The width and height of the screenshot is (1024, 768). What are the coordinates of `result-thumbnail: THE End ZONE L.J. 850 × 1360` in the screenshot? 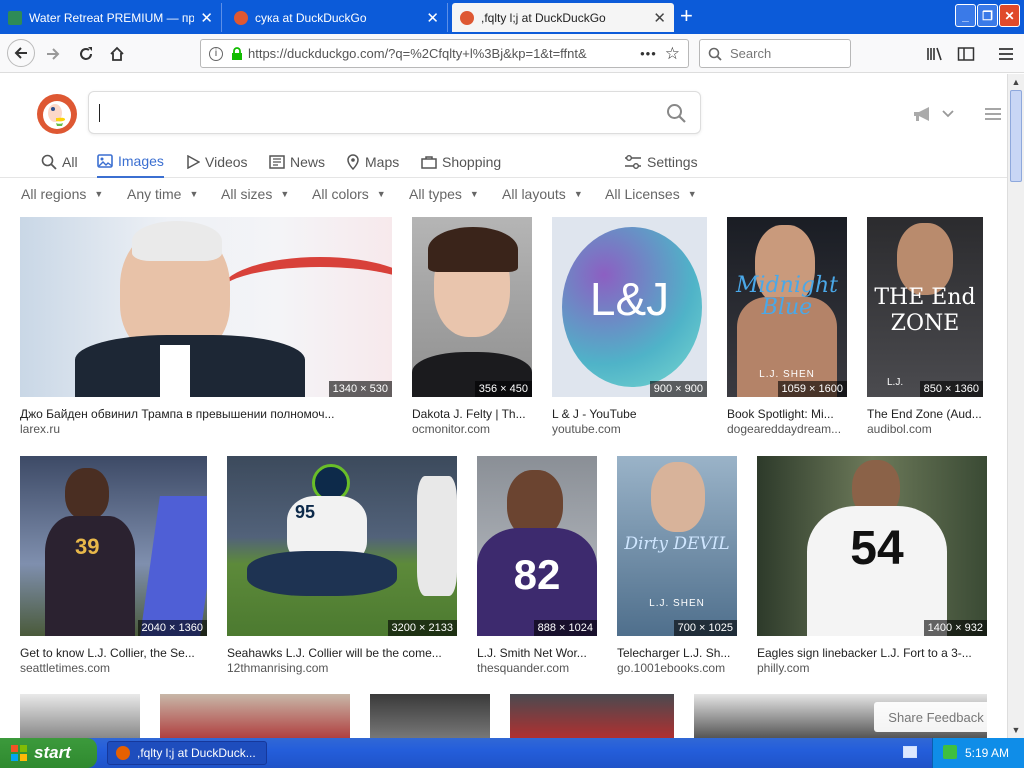 It's located at (925, 307).